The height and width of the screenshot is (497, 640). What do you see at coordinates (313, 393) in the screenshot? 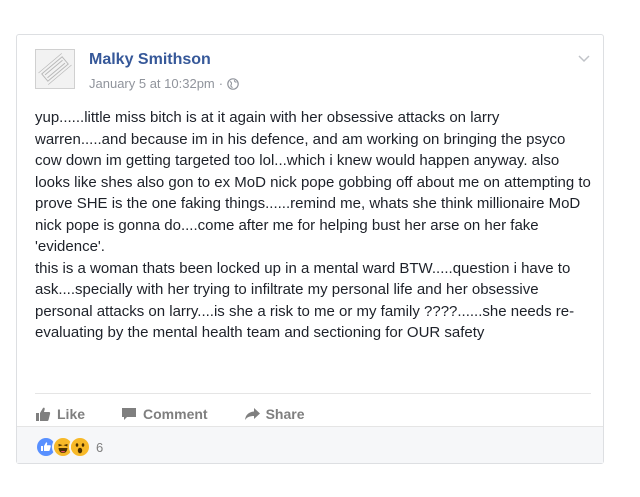
I see `actions-divider` at bounding box center [313, 393].